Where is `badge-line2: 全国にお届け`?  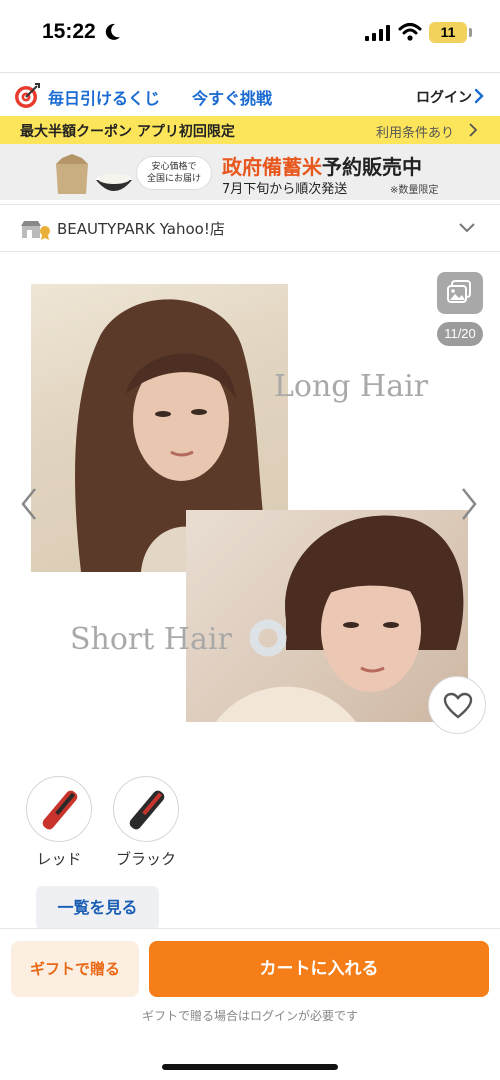 badge-line2: 全国にお届け is located at coordinates (173, 179).